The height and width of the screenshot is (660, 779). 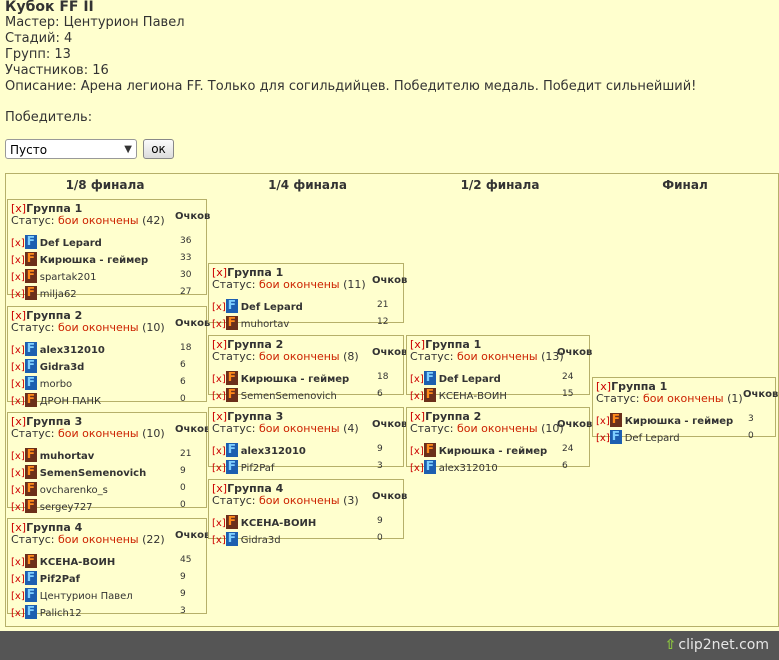 What do you see at coordinates (568, 377) in the screenshot?
I see `player-points: 24` at bounding box center [568, 377].